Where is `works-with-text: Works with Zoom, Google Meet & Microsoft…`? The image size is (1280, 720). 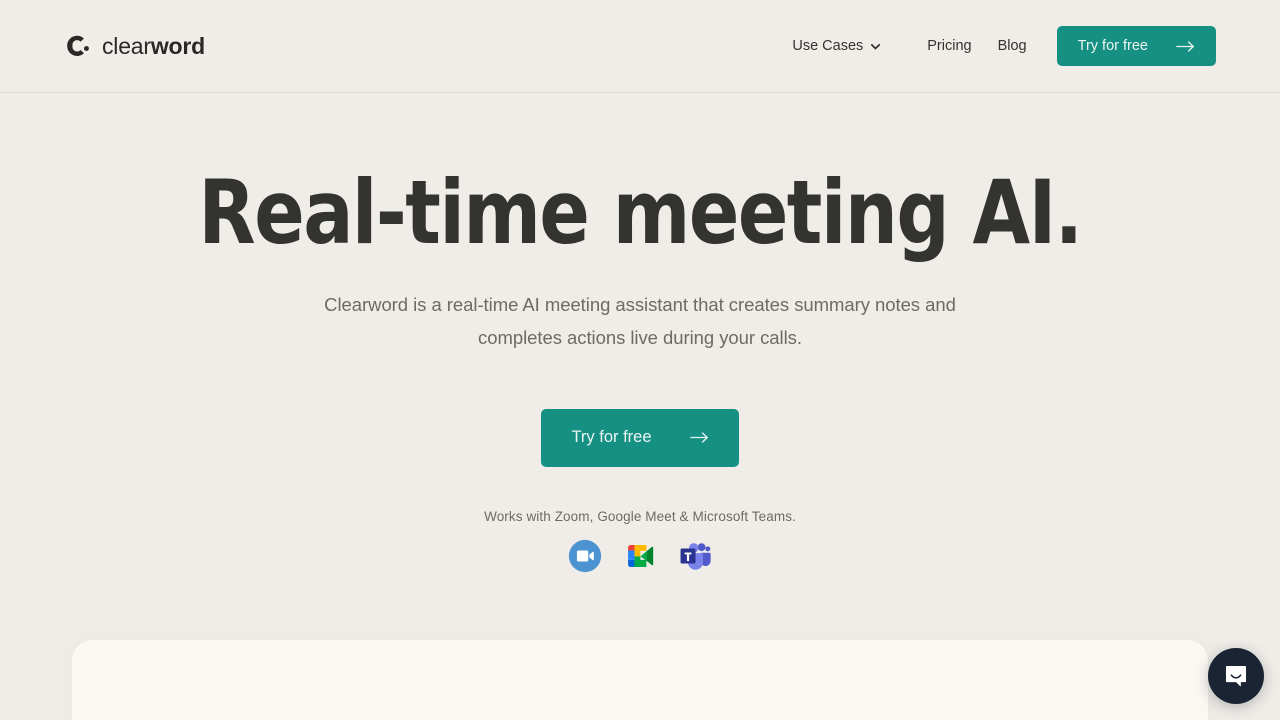
works-with-text: Works with Zoom, Google Meet & Microsoft… is located at coordinates (640, 516).